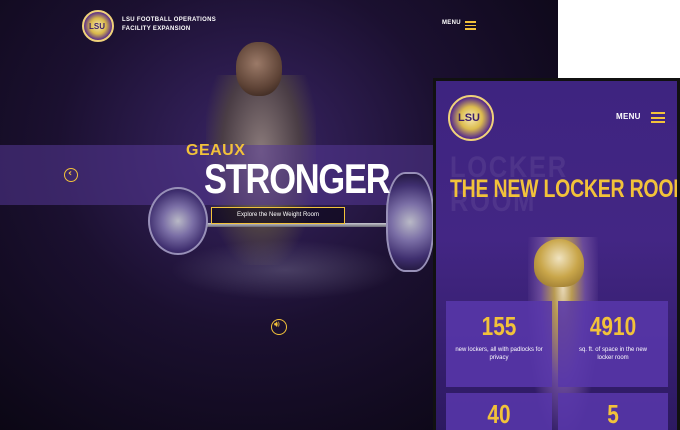  What do you see at coordinates (297, 178) in the screenshot?
I see `hero-headline: STRONGER` at bounding box center [297, 178].